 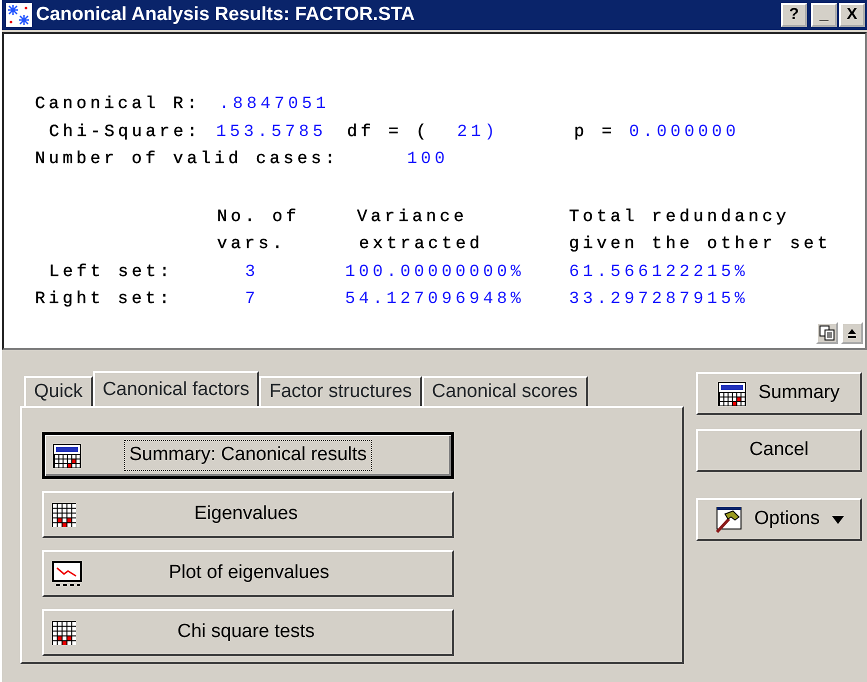 I want to click on result-label: Total redundancy, so click(x=679, y=217).